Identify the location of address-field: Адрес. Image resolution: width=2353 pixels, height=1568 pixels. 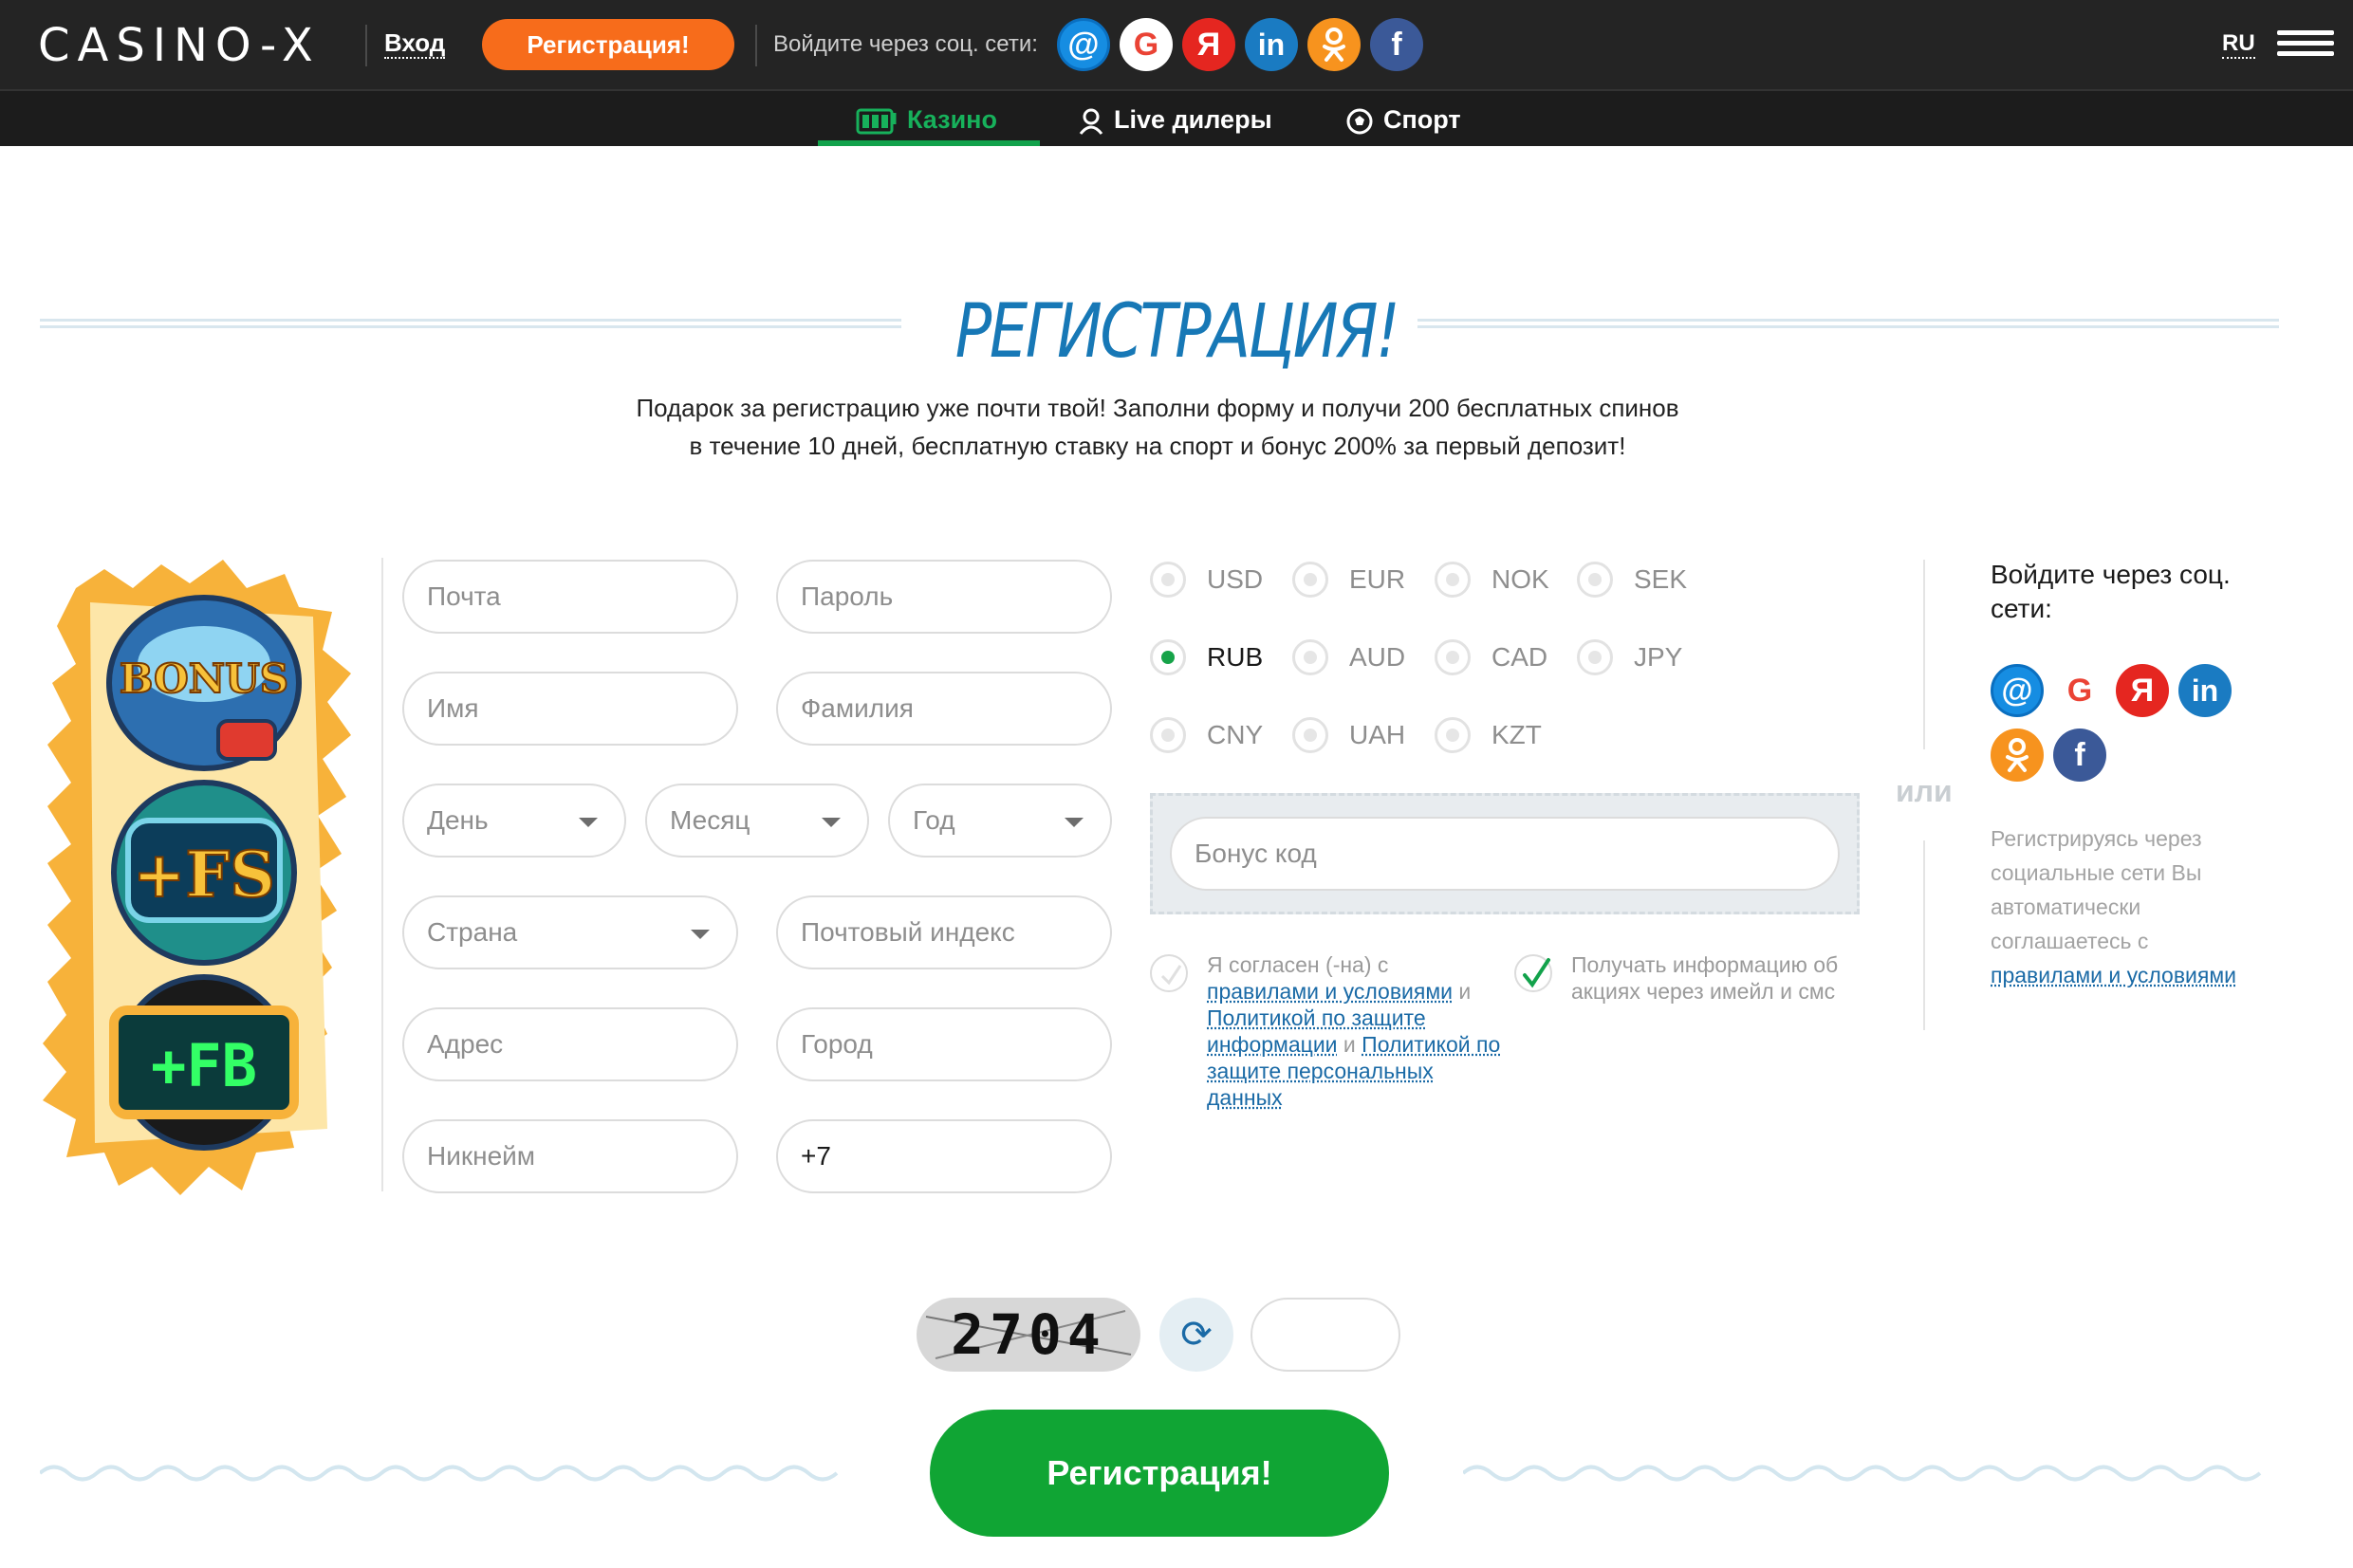
(570, 1044).